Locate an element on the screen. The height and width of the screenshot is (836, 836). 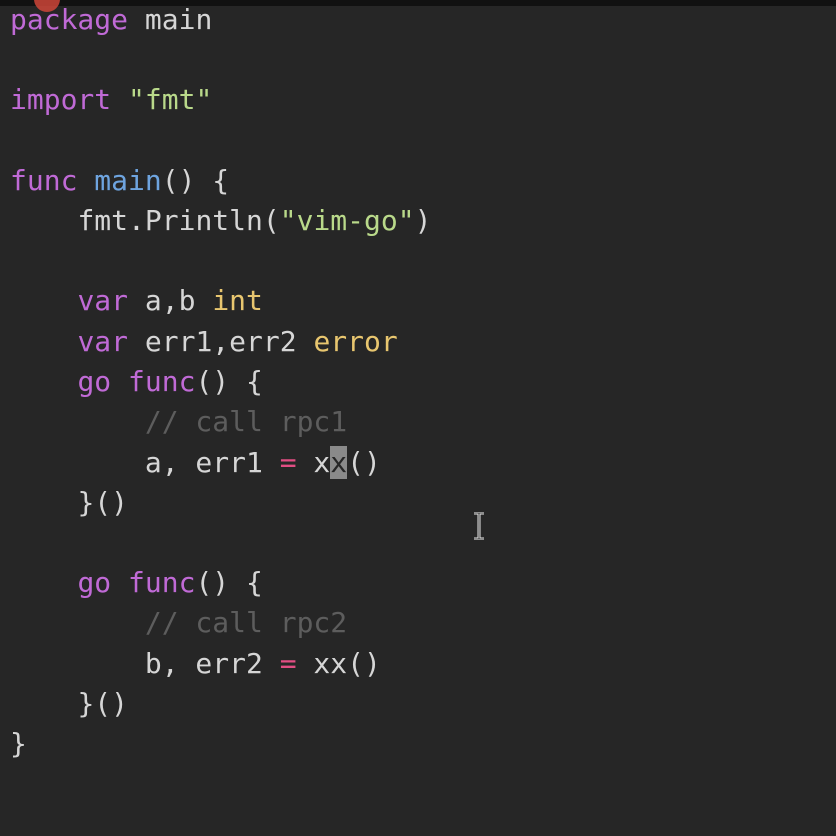
code-text: xx() is located at coordinates (338, 663).